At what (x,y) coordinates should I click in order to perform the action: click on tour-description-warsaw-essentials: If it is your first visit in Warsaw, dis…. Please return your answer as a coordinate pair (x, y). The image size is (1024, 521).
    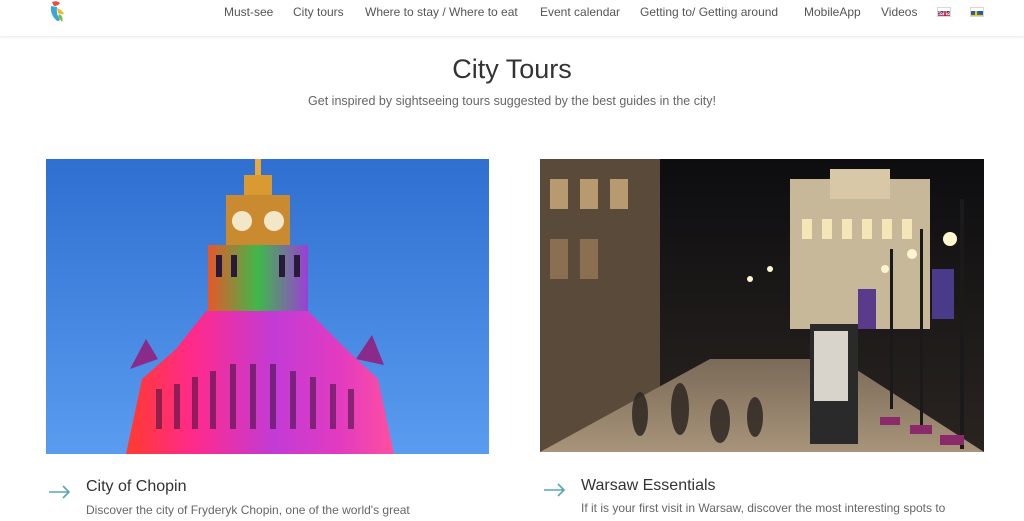
    Looking at the image, I should click on (763, 508).